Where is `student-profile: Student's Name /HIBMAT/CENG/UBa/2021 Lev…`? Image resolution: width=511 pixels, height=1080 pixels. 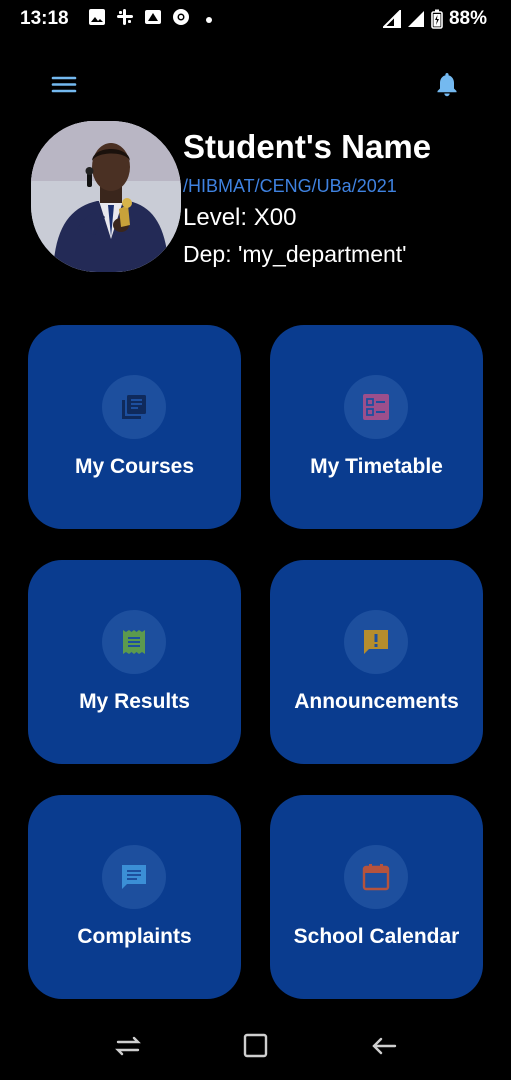 student-profile: Student's Name /HIBMAT/CENG/UBa/2021 Lev… is located at coordinates (255, 198).